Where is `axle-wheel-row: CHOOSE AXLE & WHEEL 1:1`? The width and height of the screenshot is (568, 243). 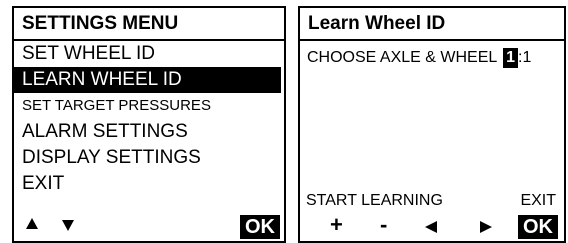
axle-wheel-row: CHOOSE AXLE & WHEEL 1:1 is located at coordinates (435, 58).